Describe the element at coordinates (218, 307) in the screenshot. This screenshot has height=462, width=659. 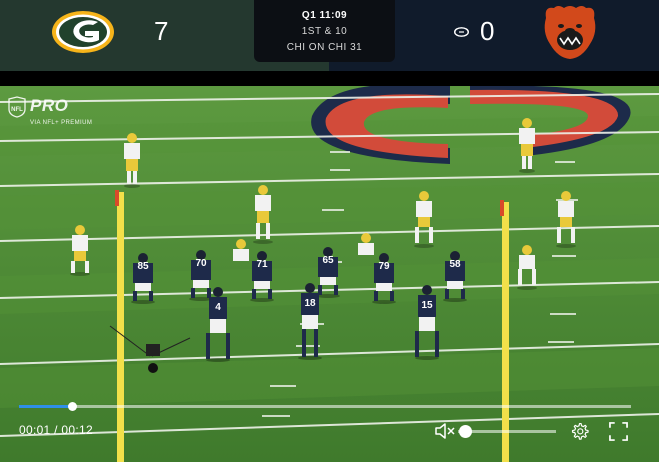
I see `jersey-number: 4` at that location.